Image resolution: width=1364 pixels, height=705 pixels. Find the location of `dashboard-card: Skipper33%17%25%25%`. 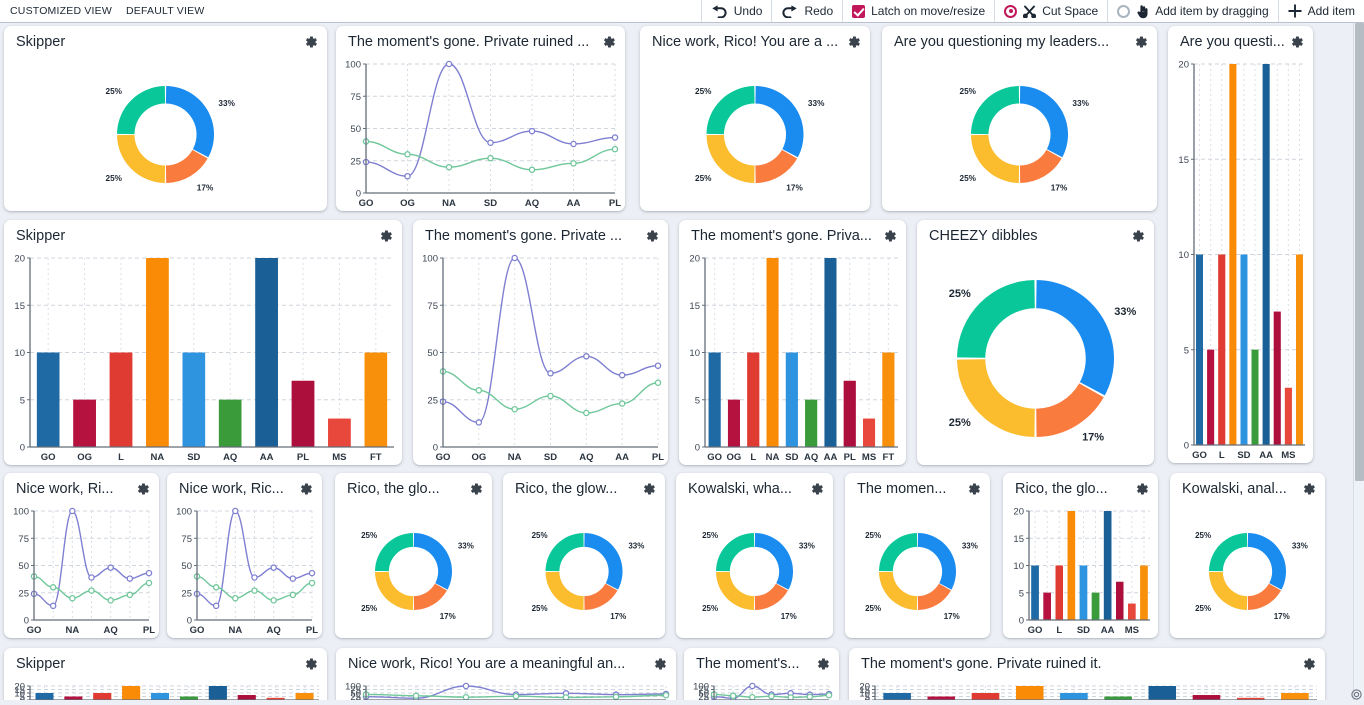

dashboard-card: Skipper33%17%25%25% is located at coordinates (165, 118).